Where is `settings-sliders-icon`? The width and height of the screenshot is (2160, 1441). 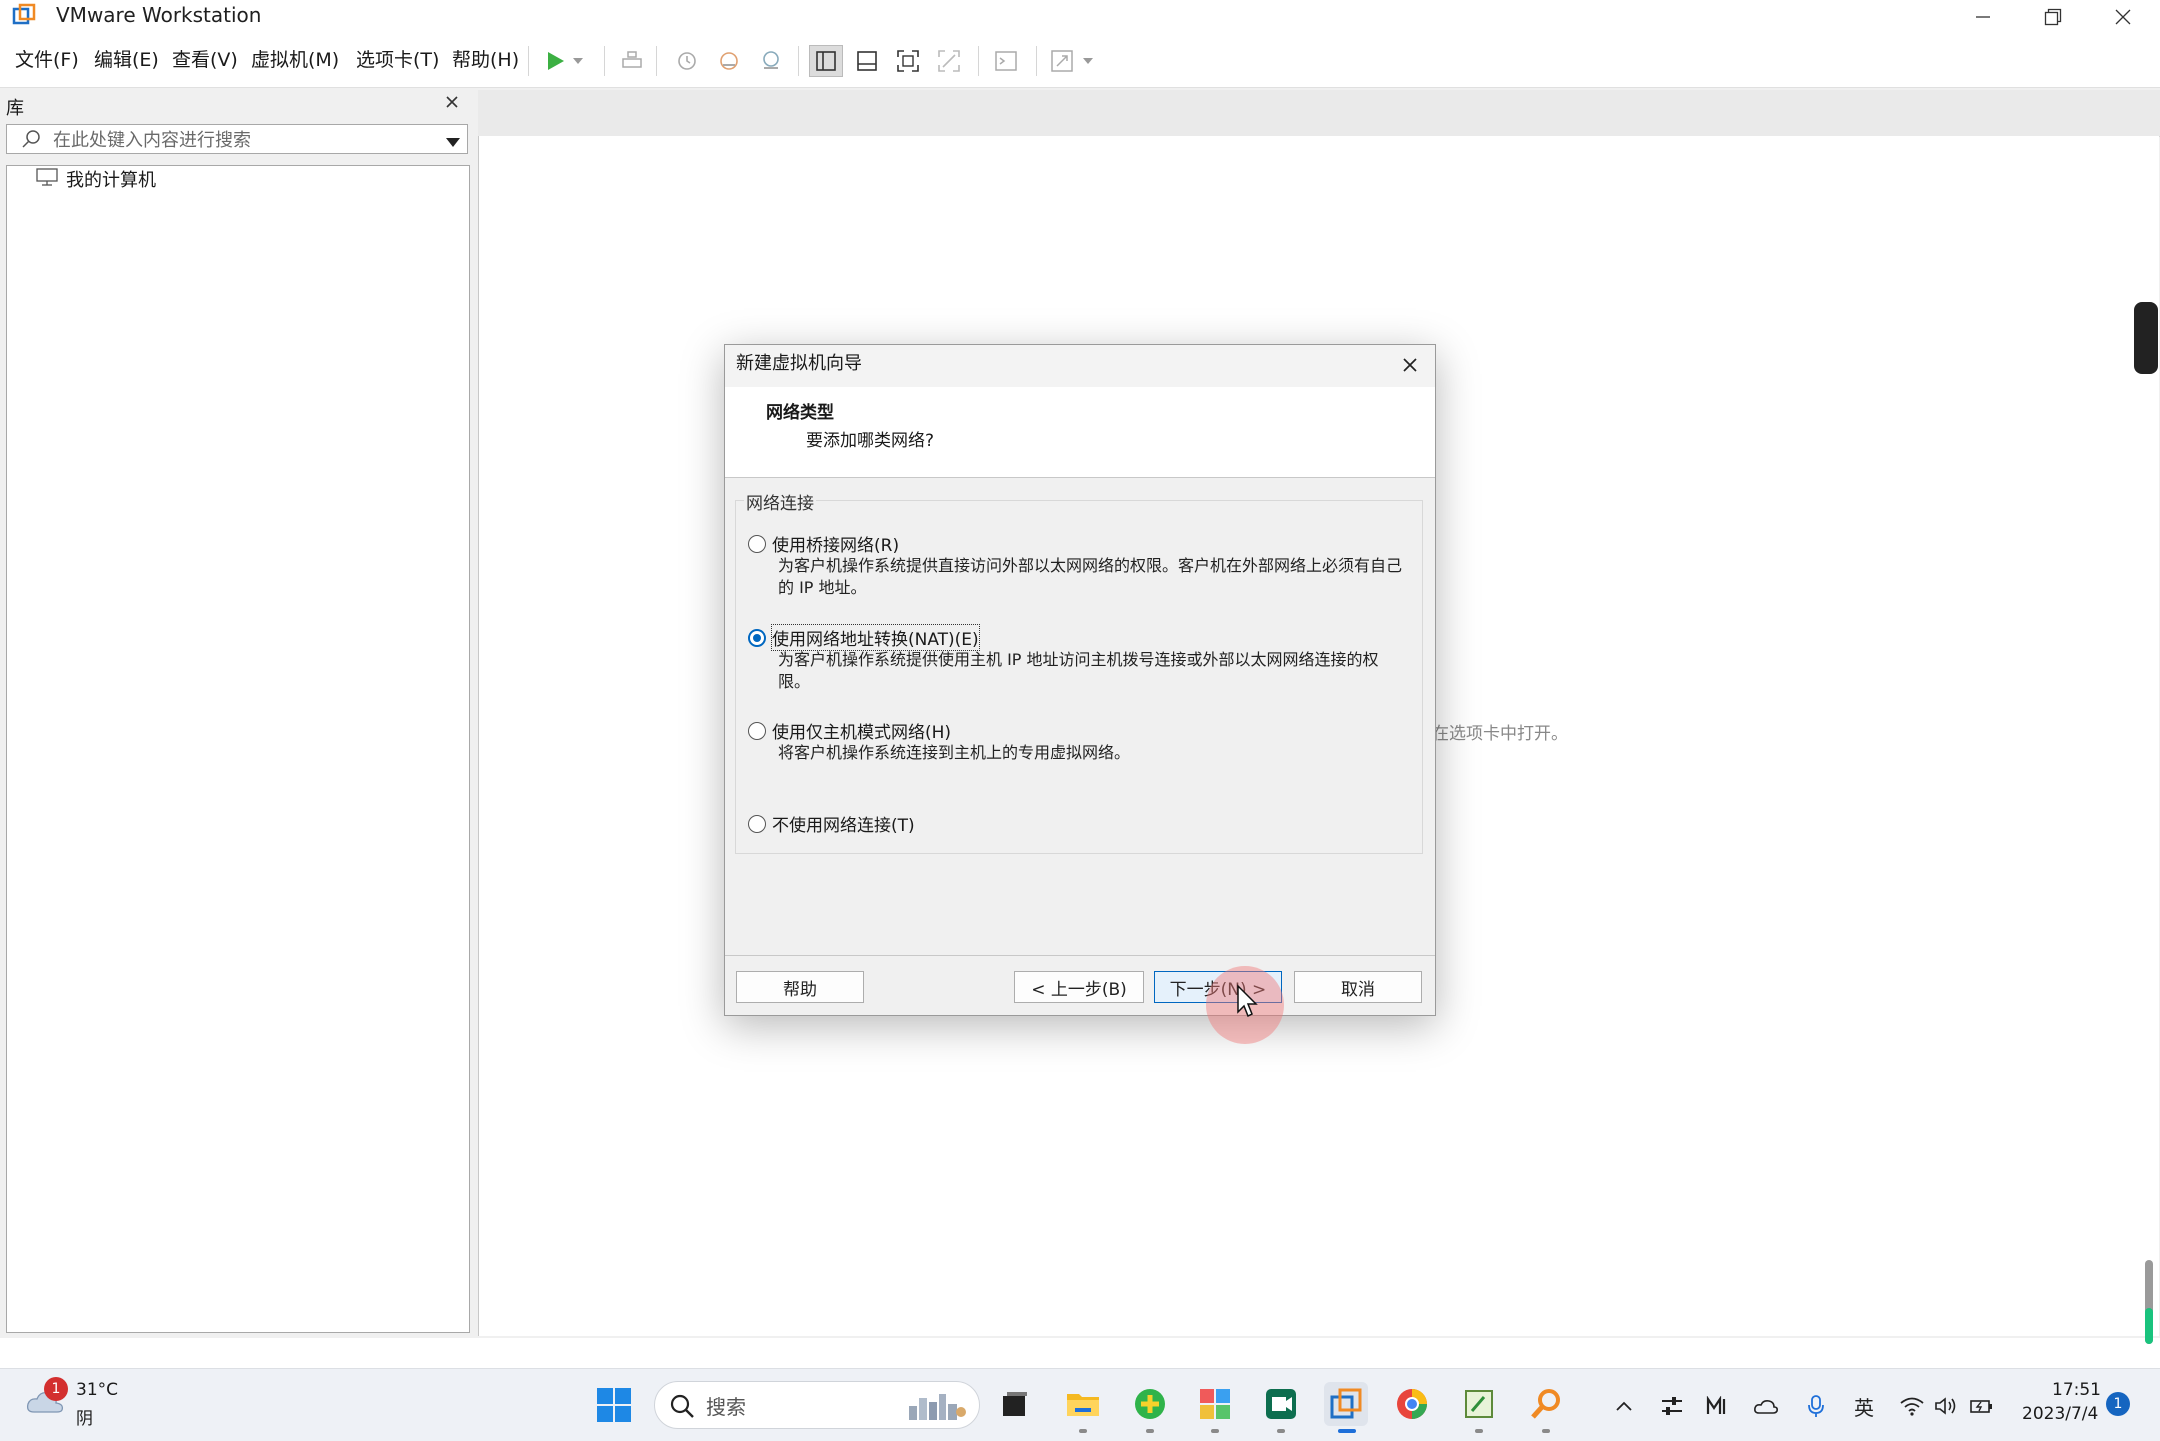
settings-sliders-icon is located at coordinates (1672, 1406).